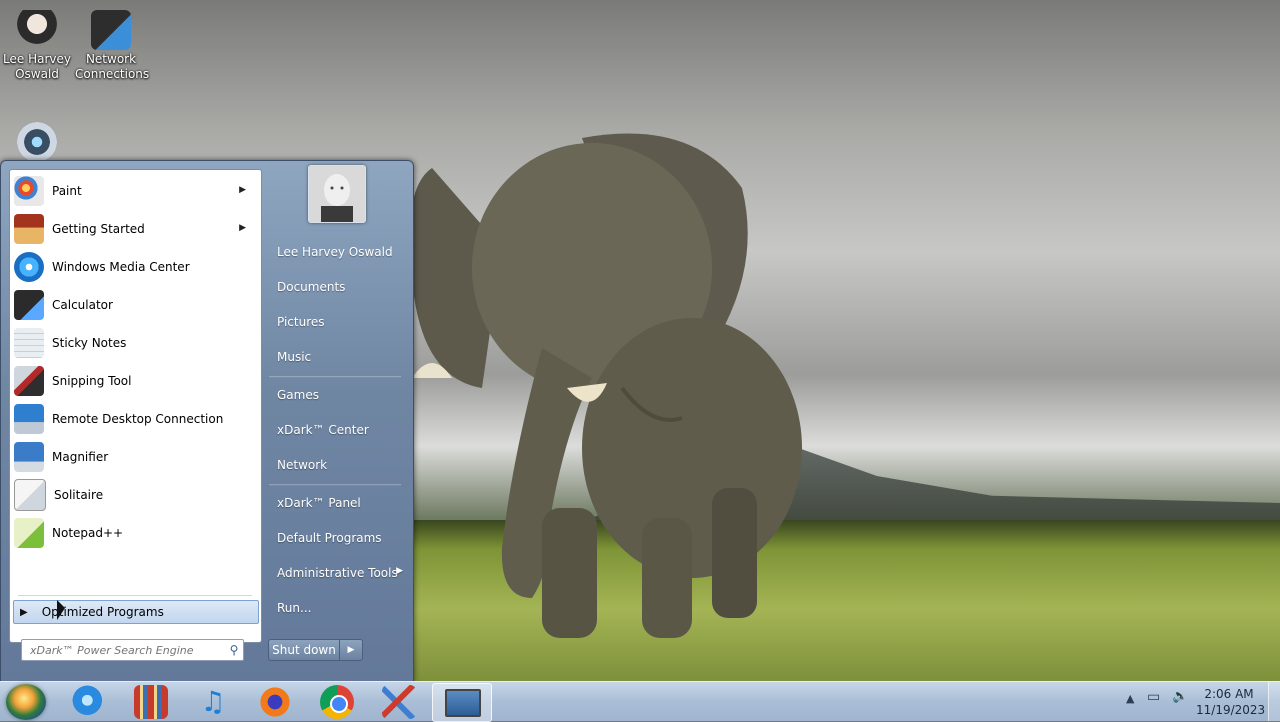  I want to click on program-item-getting-started: Getting Started ▶, so click(135, 229).